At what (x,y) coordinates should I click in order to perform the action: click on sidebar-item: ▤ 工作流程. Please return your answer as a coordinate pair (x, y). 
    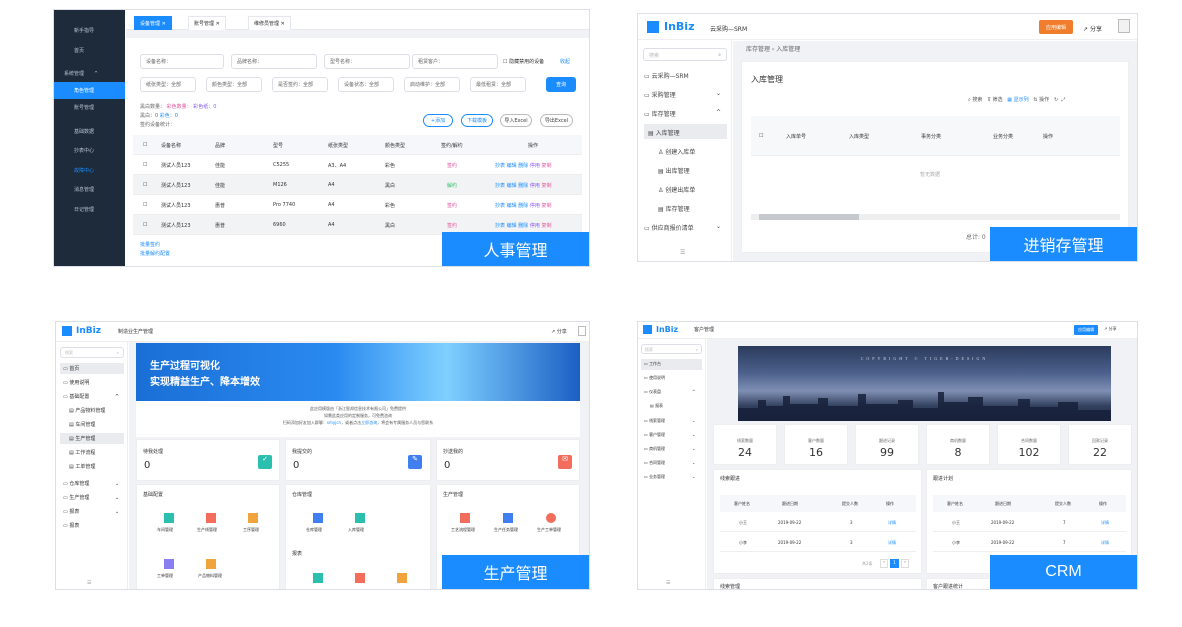
    Looking at the image, I should click on (82, 453).